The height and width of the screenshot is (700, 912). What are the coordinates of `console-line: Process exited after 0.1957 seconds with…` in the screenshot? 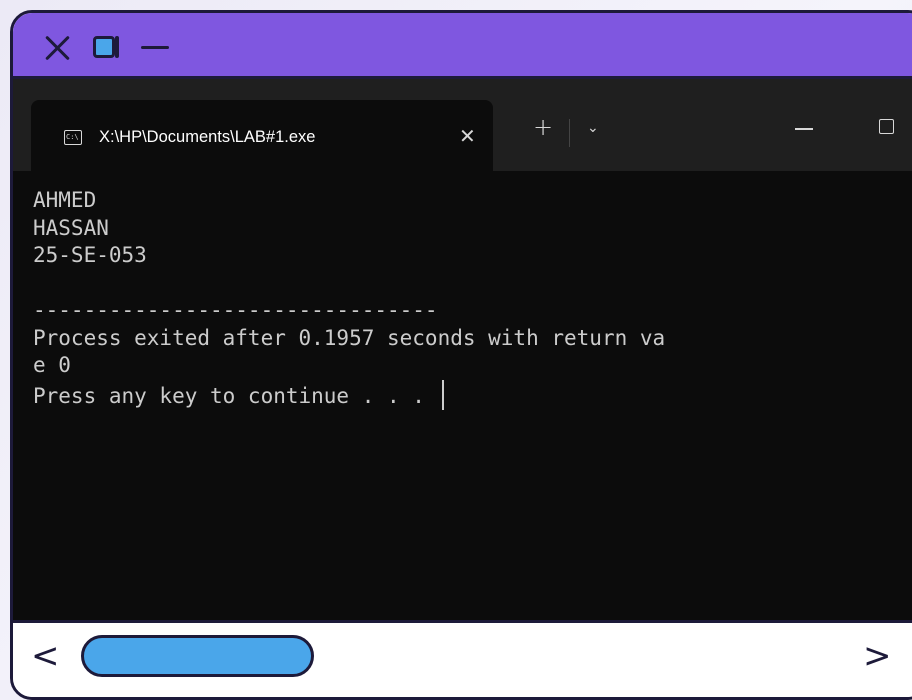 It's located at (349, 337).